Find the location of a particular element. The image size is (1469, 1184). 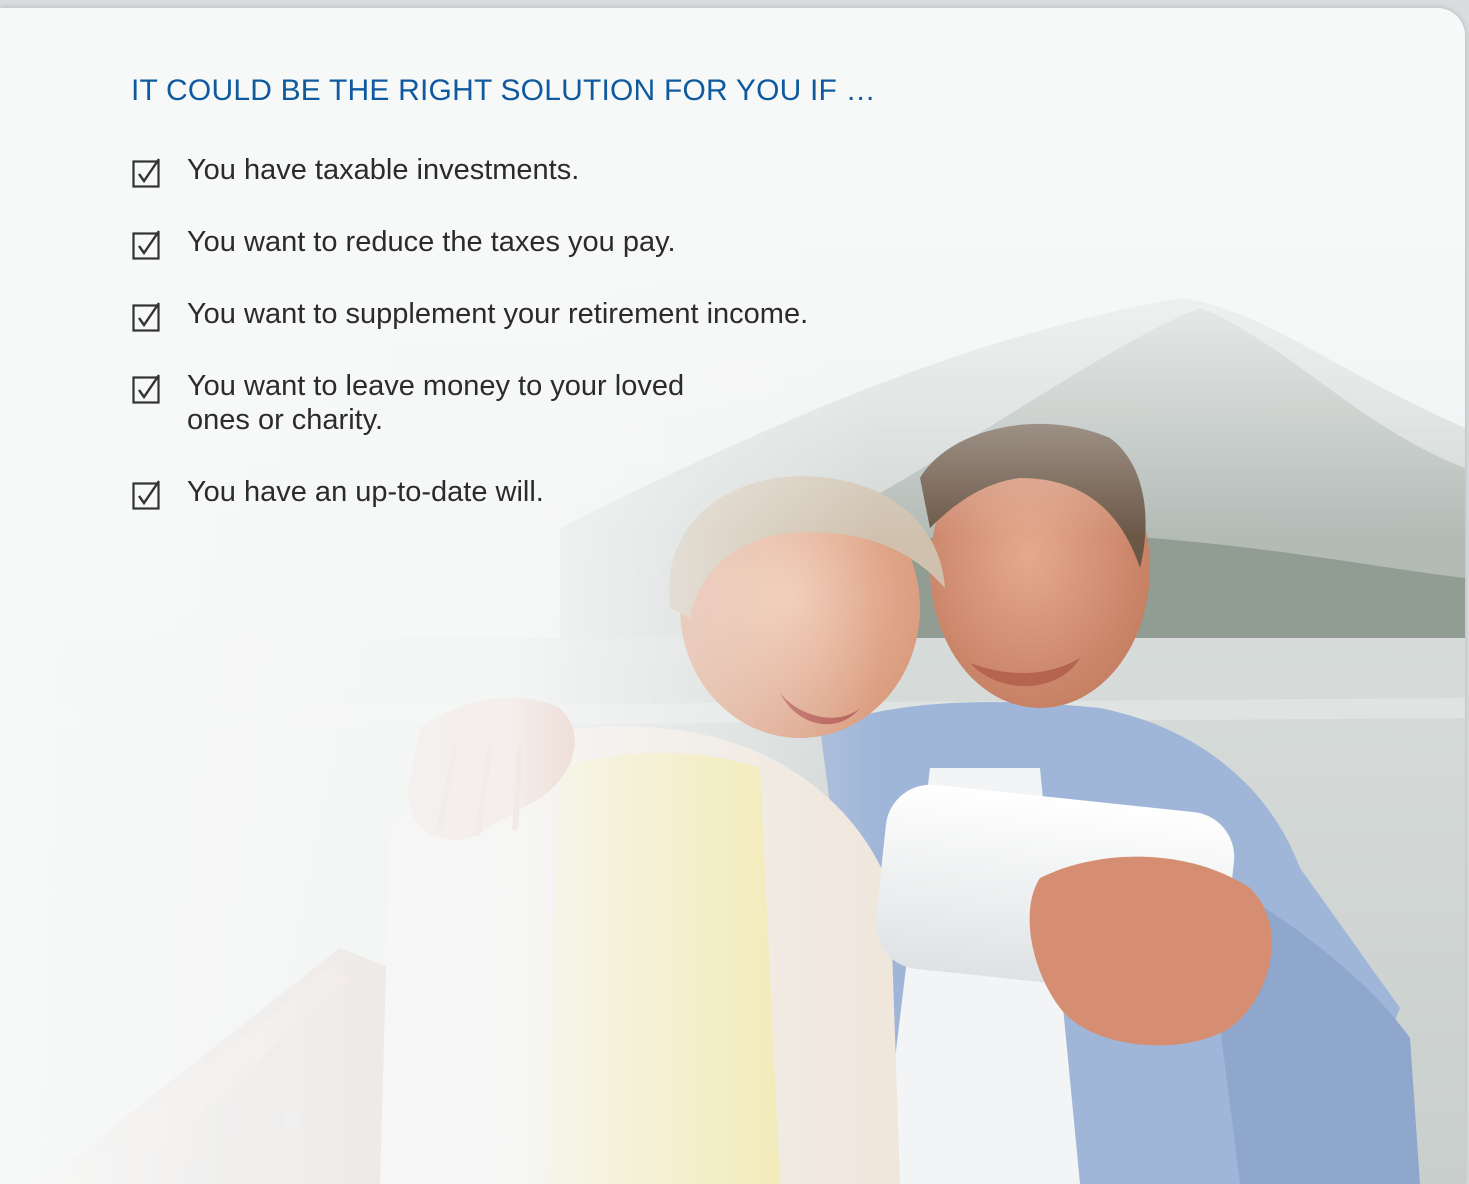

checklist-item: You have taxable investments. is located at coordinates (470, 170).